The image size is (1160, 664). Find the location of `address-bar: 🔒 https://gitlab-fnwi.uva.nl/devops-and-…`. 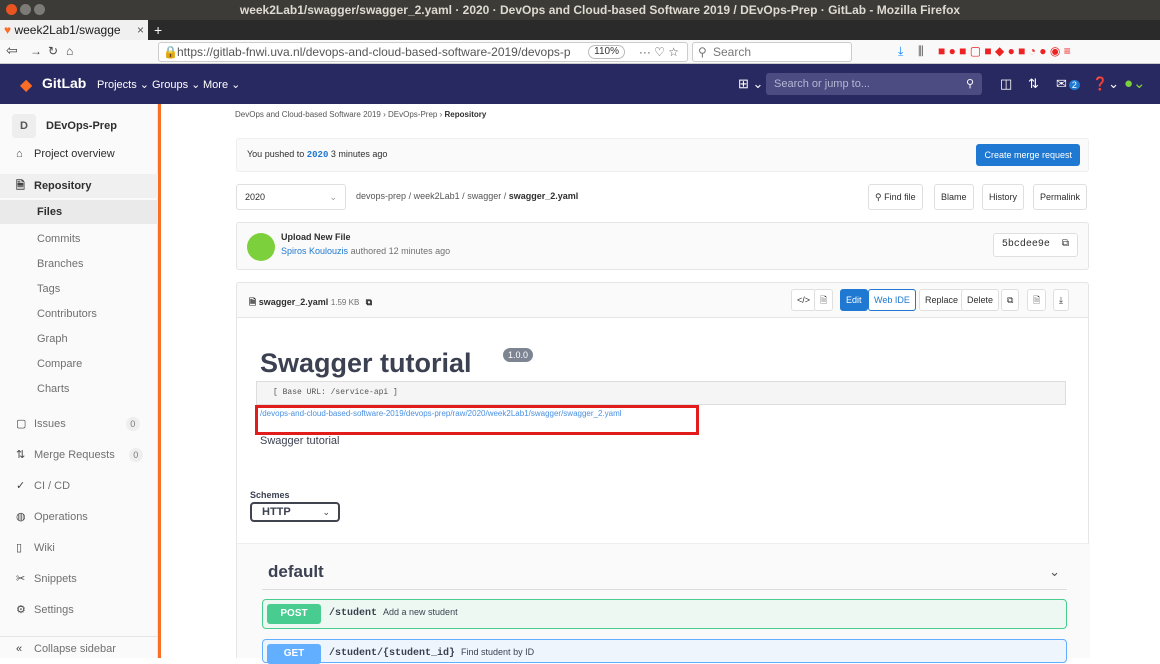

address-bar: 🔒 https://gitlab-fnwi.uva.nl/devops-and-… is located at coordinates (423, 52).